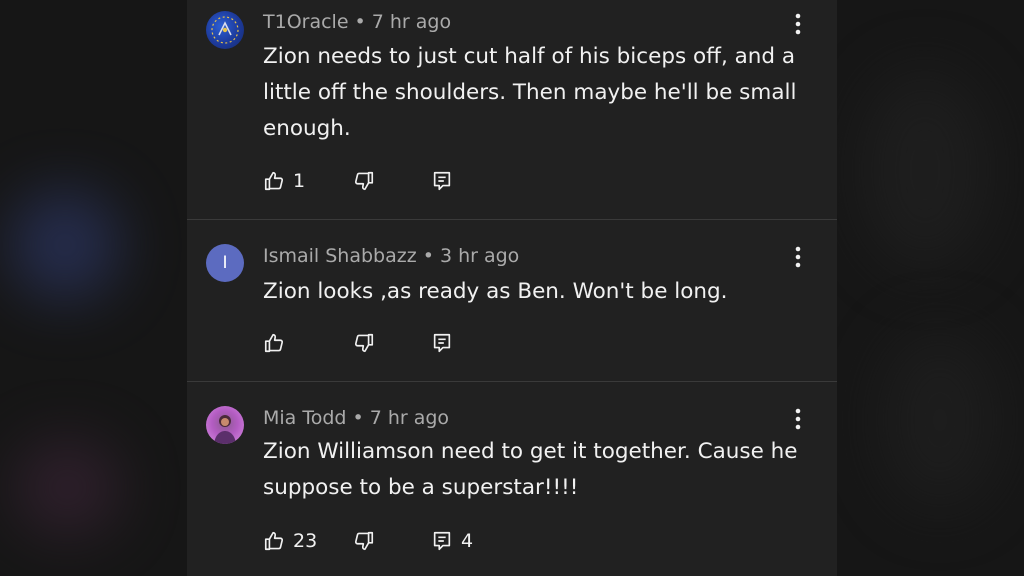 This screenshot has width=1024, height=576. I want to click on avatar: I, so click(225, 263).